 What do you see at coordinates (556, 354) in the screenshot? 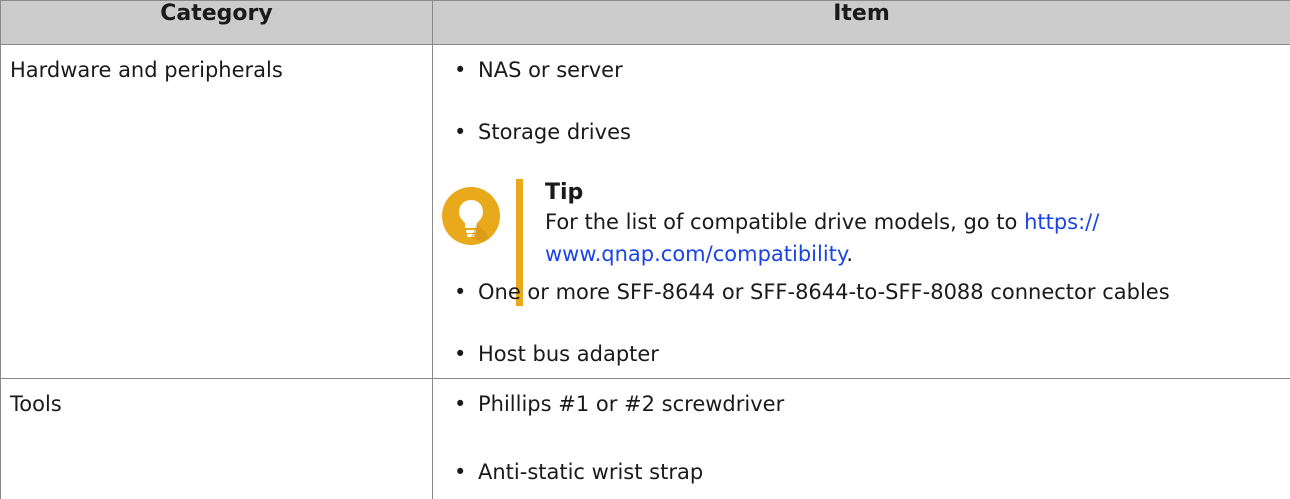
I see `list-item: • Host bus adapter` at bounding box center [556, 354].